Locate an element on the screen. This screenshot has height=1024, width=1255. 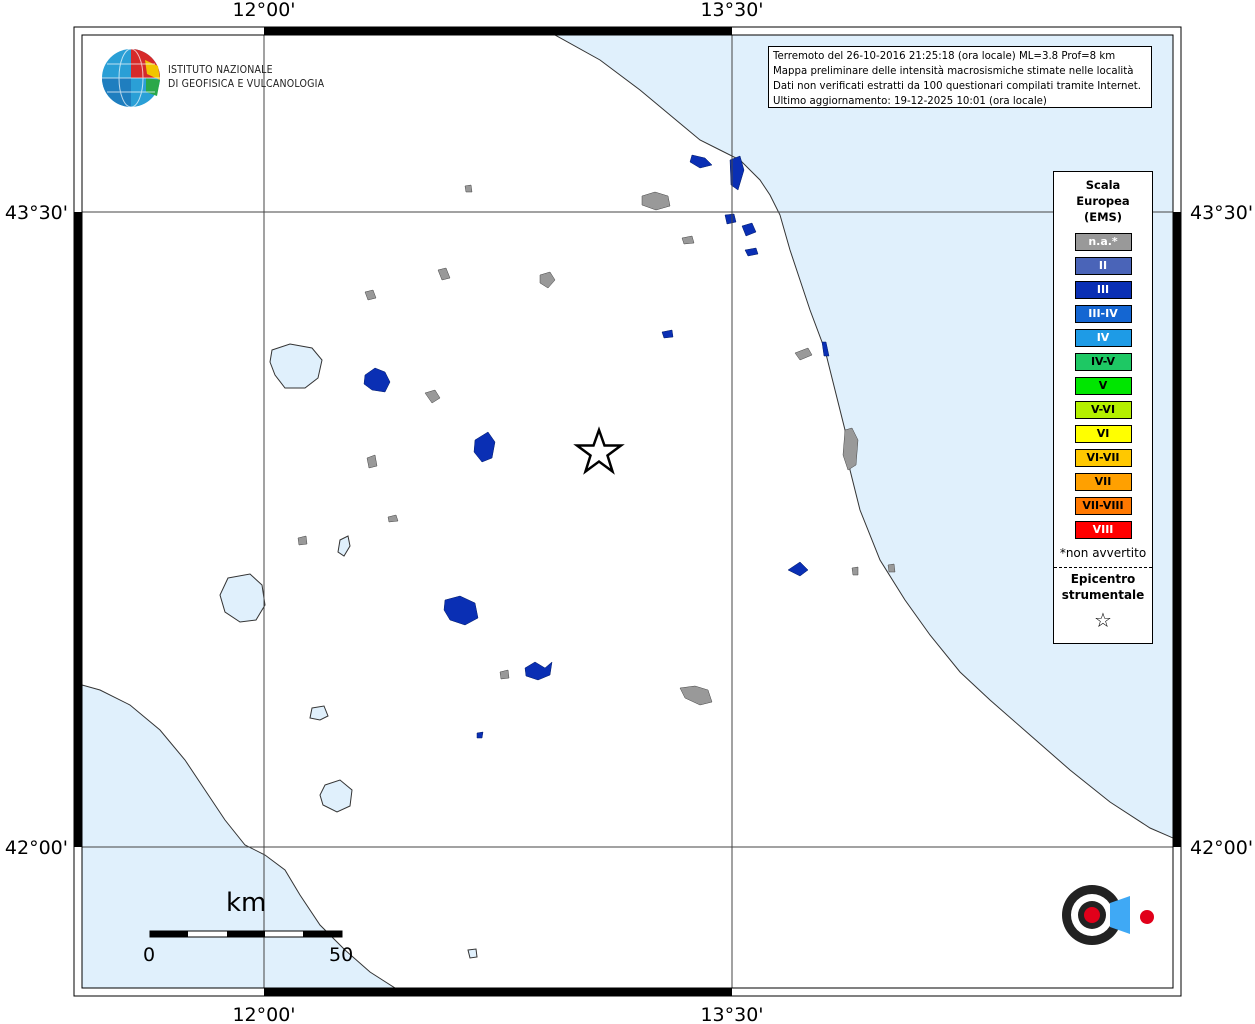
legend-title: Scala Europea (EMS) is located at coordinates (1103, 201).